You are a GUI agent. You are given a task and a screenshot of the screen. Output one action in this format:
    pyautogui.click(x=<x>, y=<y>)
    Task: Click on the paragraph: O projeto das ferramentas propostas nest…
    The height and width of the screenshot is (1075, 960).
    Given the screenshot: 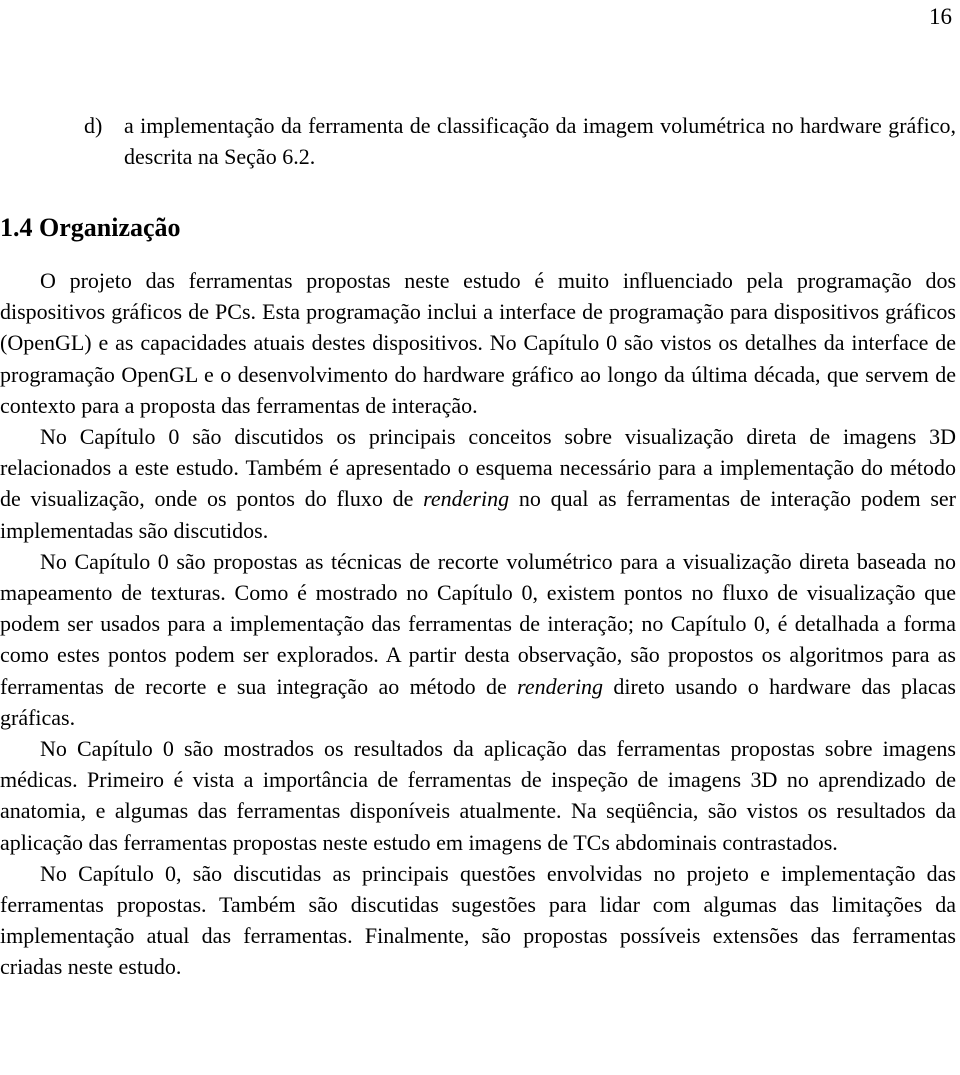 What is the action you would take?
    pyautogui.click(x=478, y=343)
    